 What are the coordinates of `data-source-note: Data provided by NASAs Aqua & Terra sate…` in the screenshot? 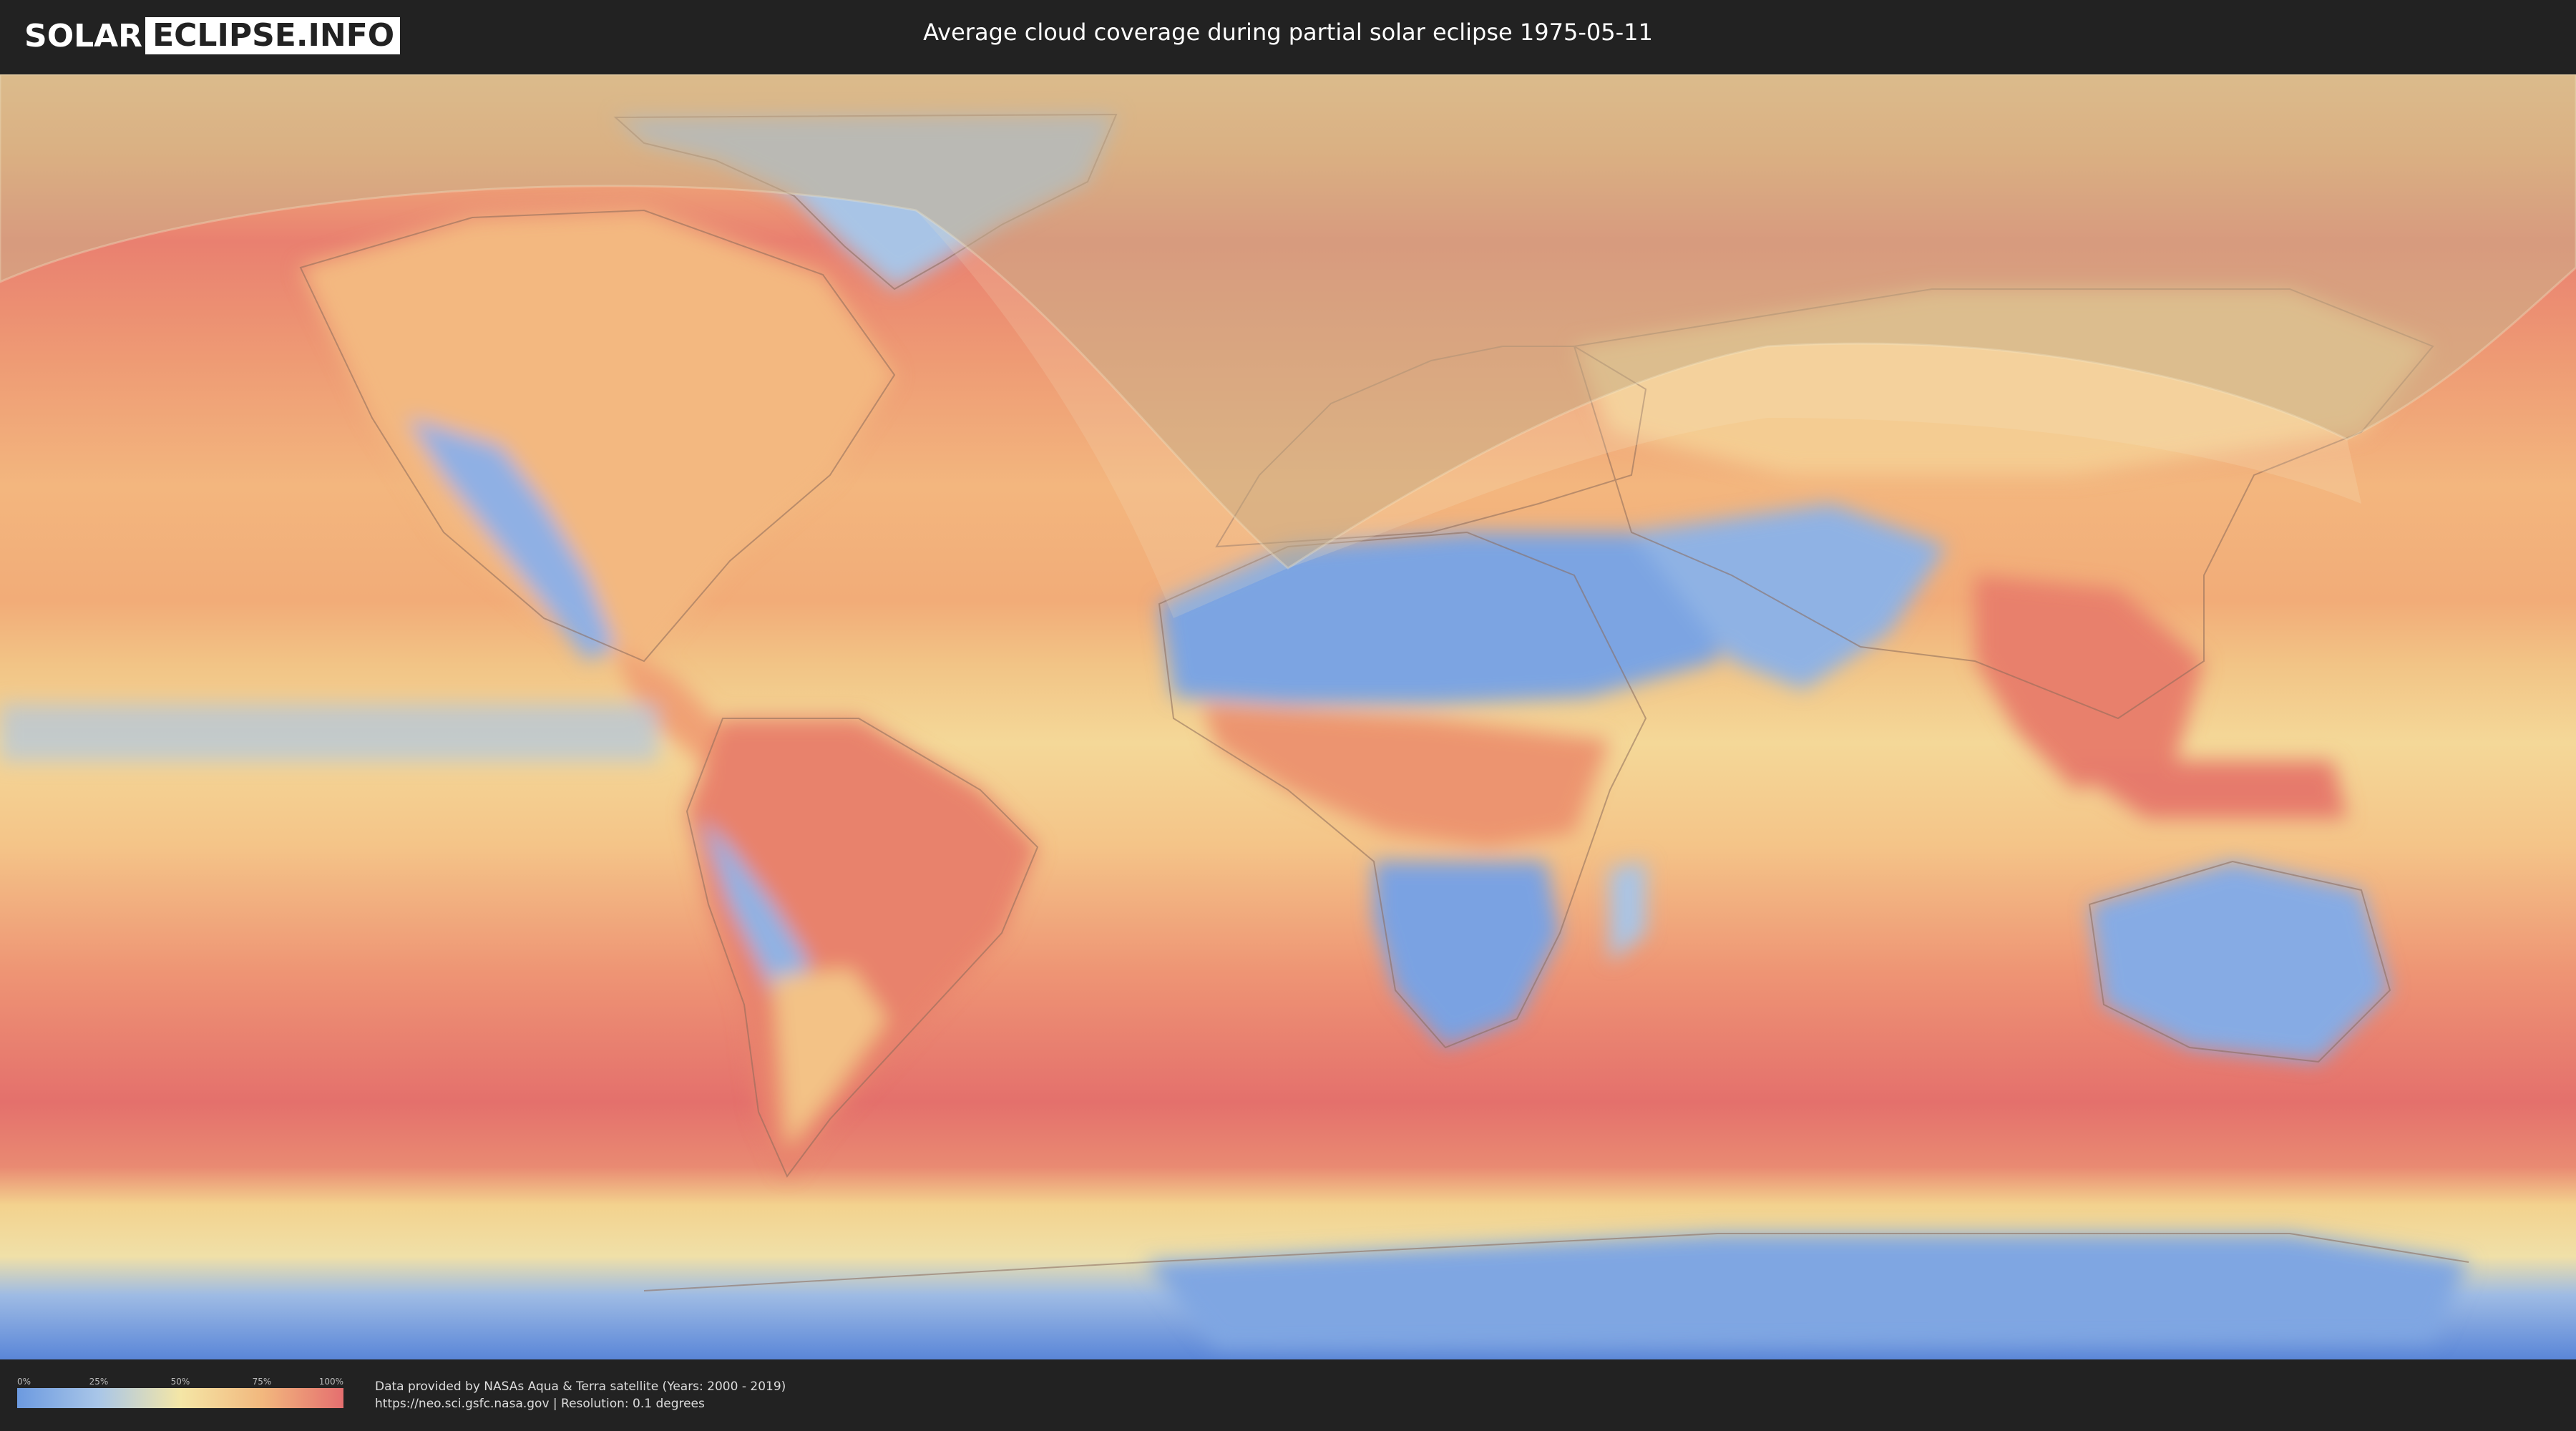 It's located at (580, 1395).